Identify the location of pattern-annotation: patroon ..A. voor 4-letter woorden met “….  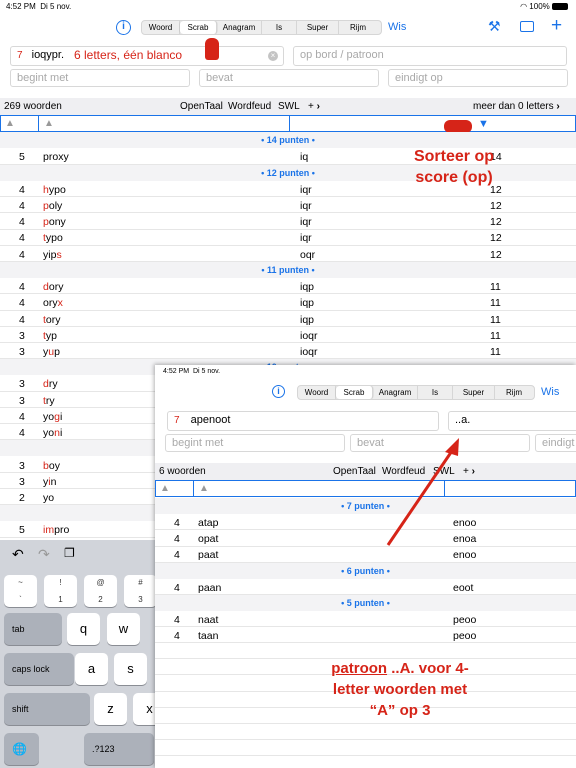
(400, 689).